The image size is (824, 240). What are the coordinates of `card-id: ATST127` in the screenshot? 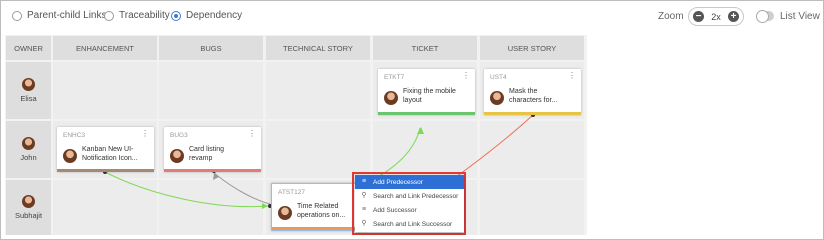 It's located at (291, 192).